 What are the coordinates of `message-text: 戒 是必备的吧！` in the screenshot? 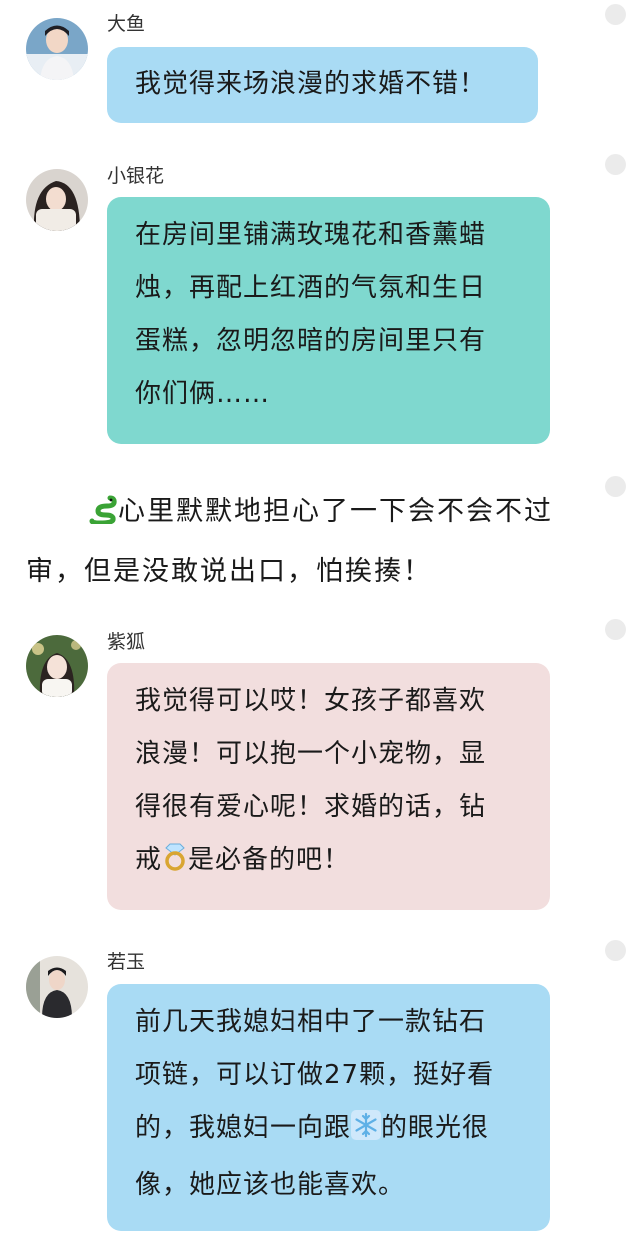 It's located at (330, 862).